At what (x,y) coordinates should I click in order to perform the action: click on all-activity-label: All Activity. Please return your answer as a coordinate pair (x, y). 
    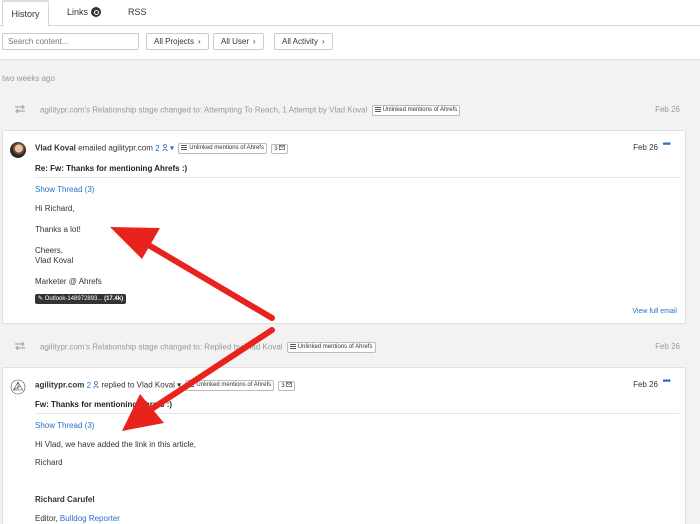
    Looking at the image, I should click on (300, 41).